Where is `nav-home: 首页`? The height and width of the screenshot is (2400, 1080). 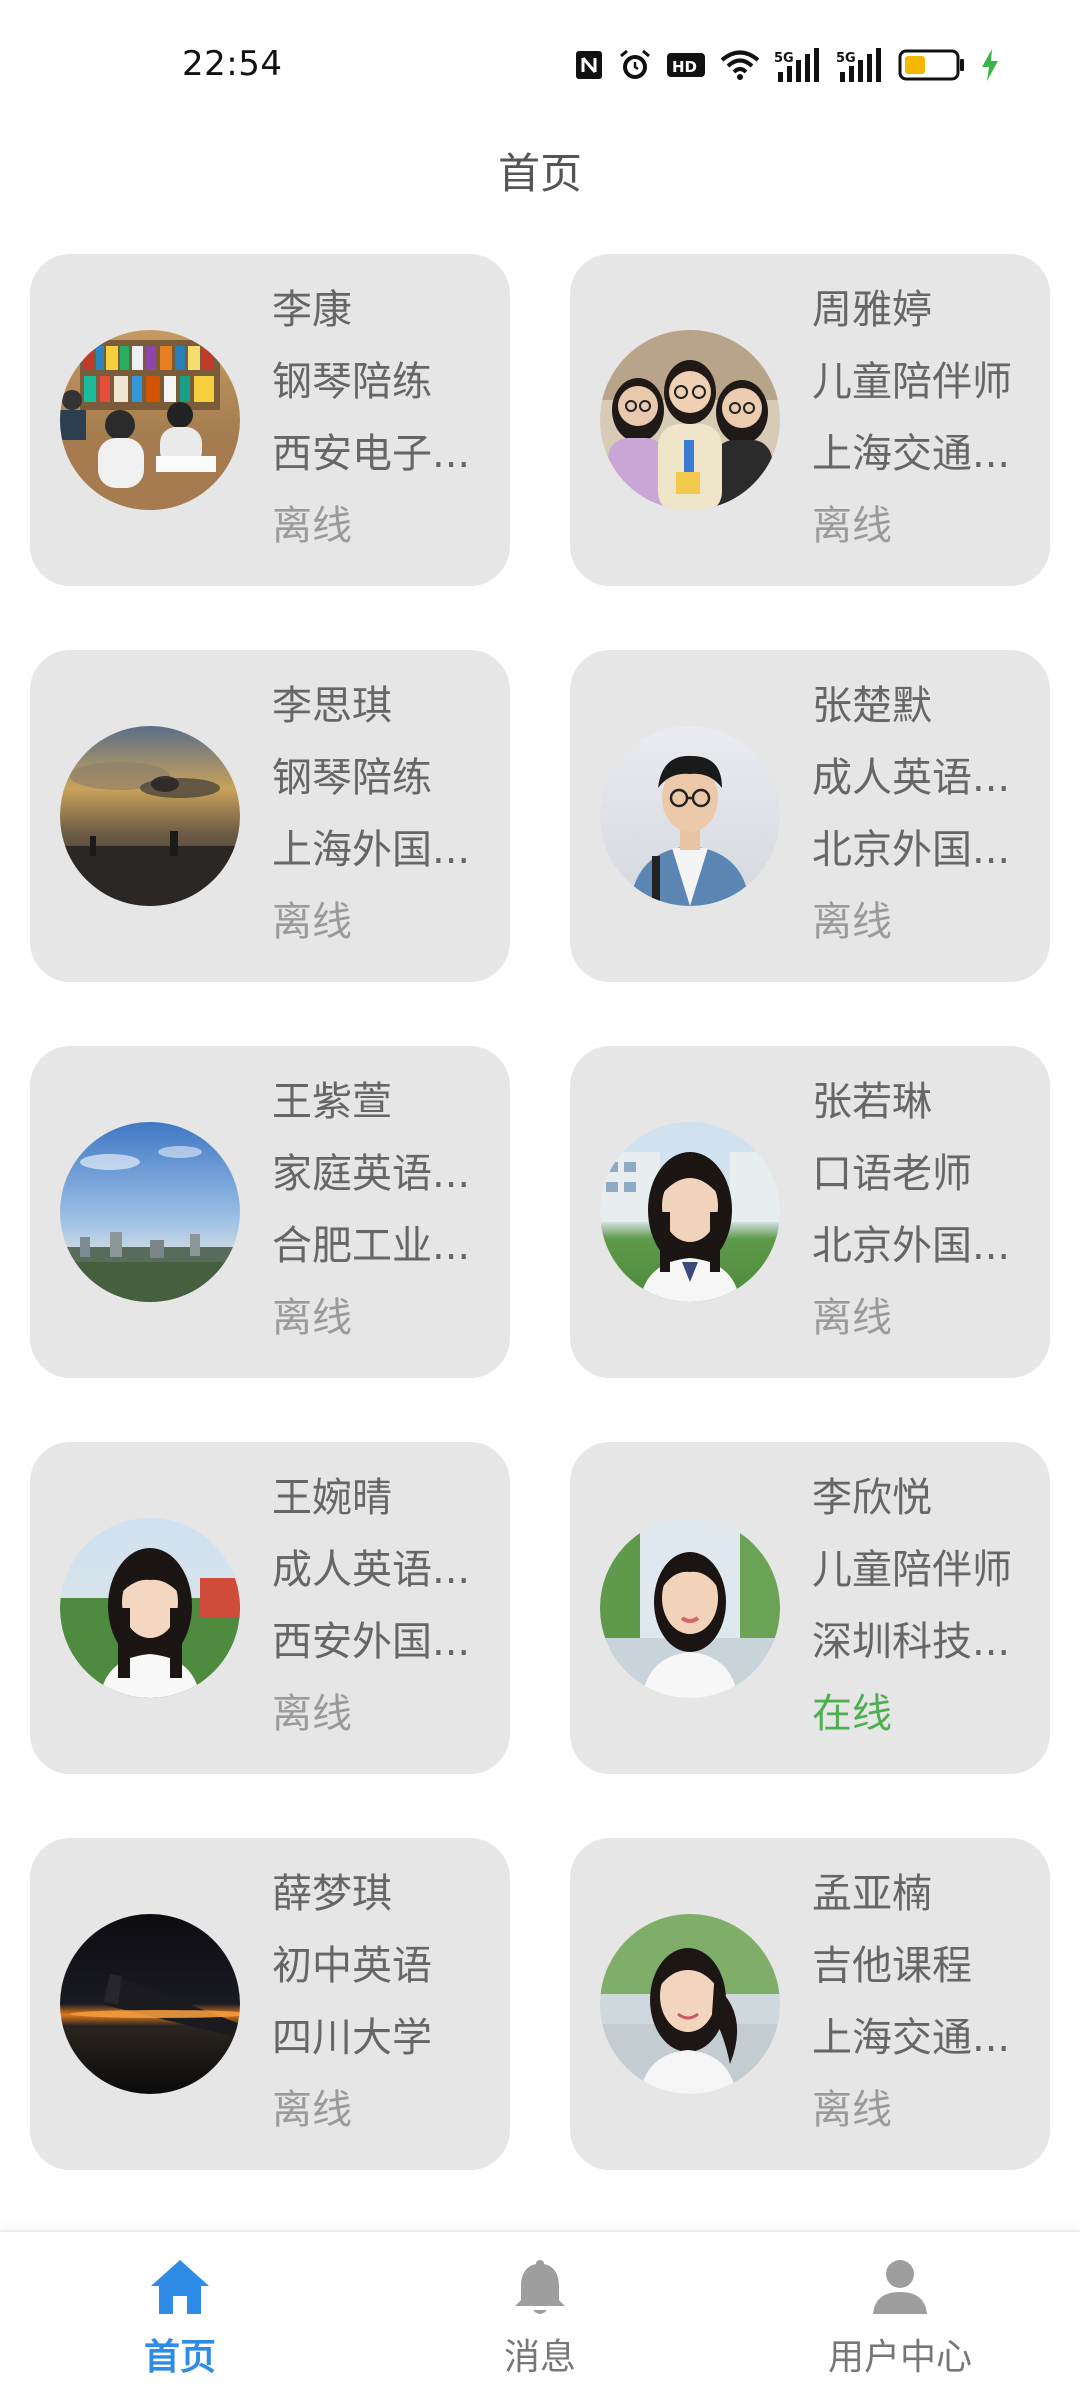 nav-home: 首页 is located at coordinates (180, 2319).